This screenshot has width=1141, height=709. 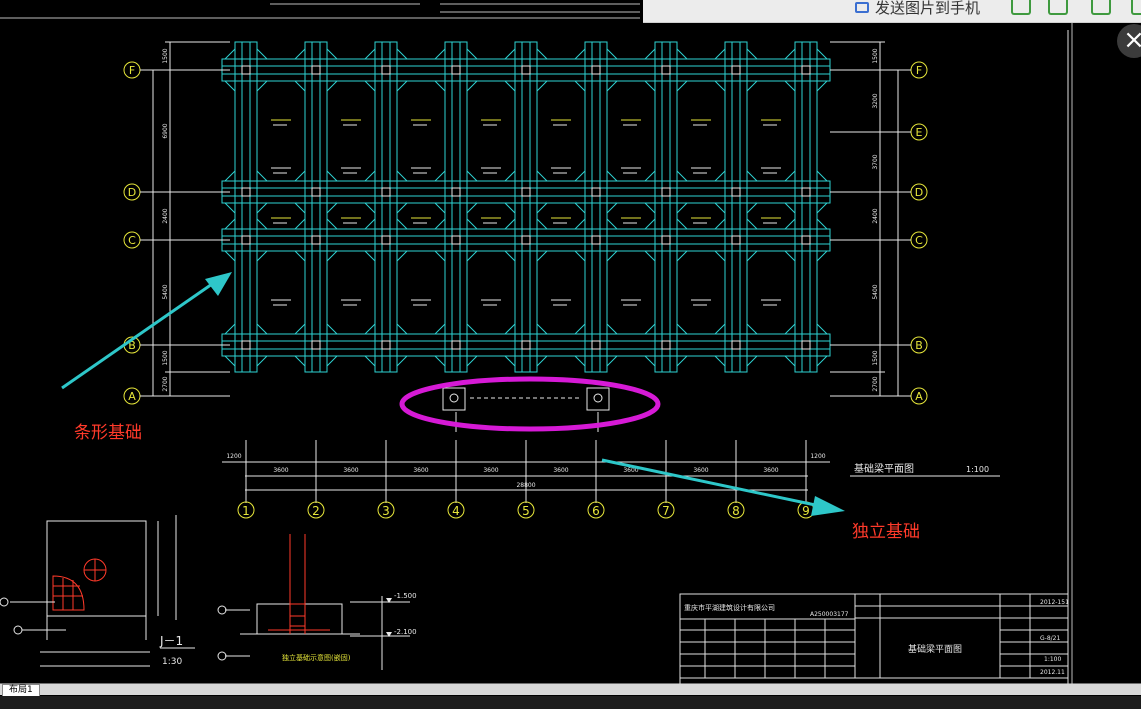 What do you see at coordinates (817, 456) in the screenshot?
I see `edge-dim-right: 1200` at bounding box center [817, 456].